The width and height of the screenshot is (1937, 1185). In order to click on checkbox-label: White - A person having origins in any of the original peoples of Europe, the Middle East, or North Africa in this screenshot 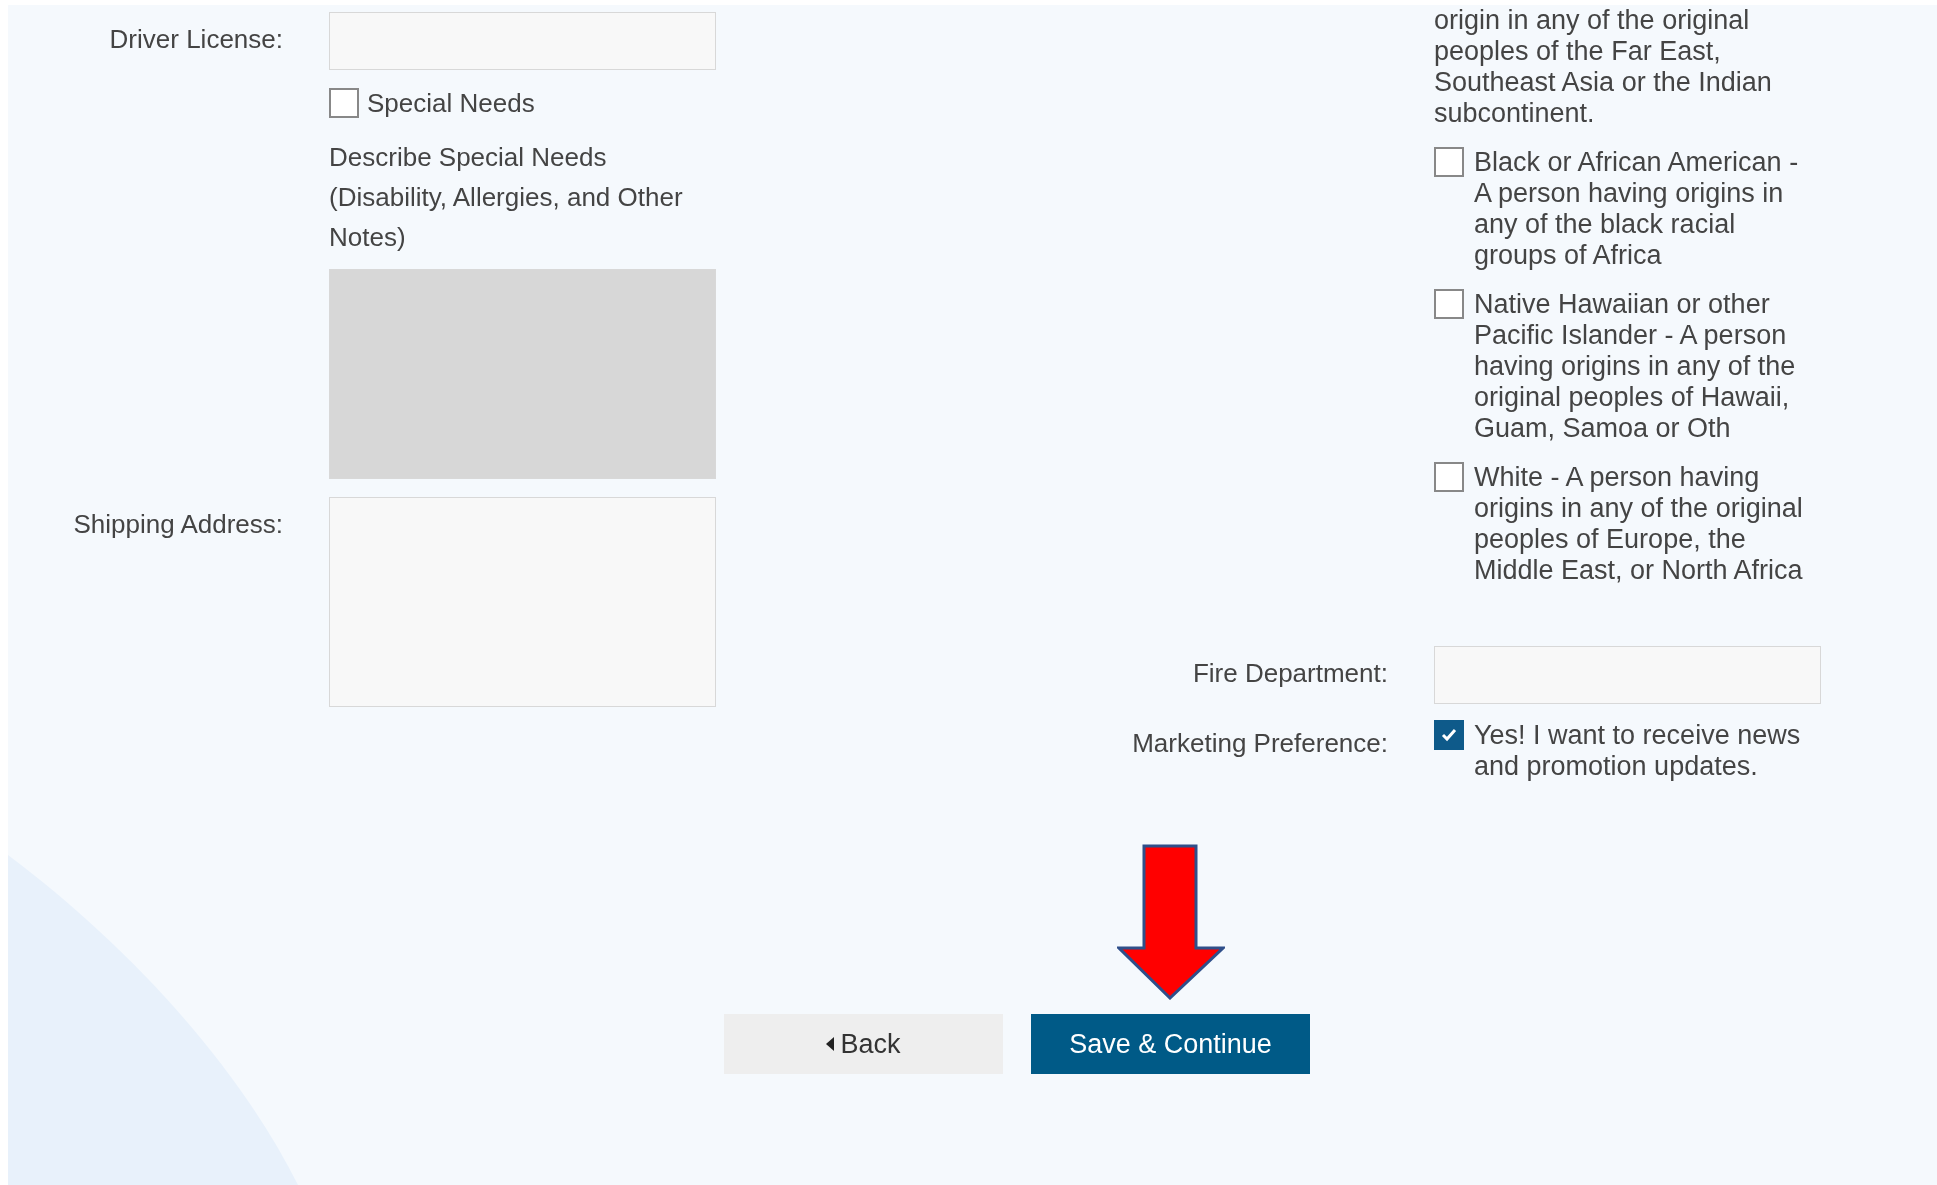, I will do `click(1639, 524)`.